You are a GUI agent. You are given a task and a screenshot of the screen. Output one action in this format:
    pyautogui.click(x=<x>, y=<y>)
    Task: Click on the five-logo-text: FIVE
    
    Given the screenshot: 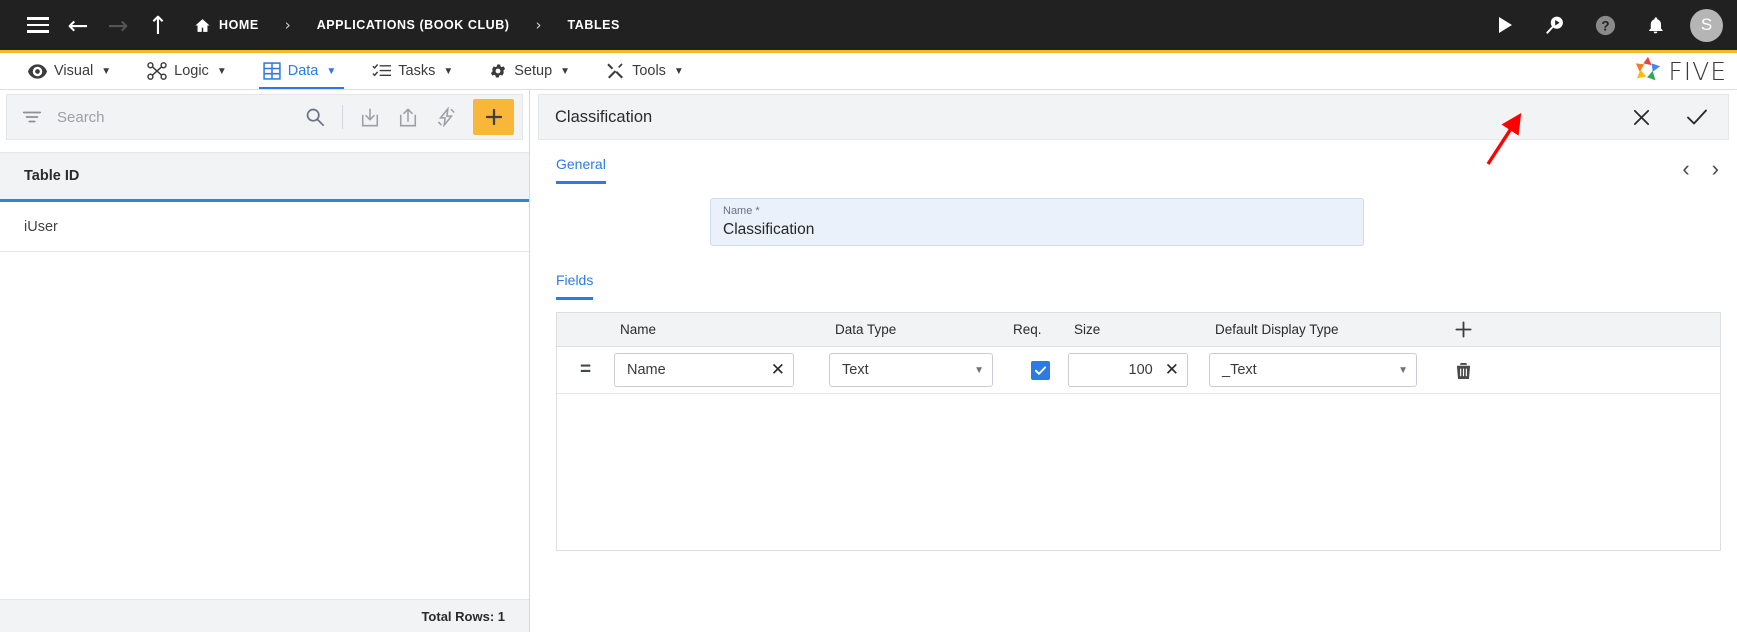 What is the action you would take?
    pyautogui.click(x=1697, y=71)
    